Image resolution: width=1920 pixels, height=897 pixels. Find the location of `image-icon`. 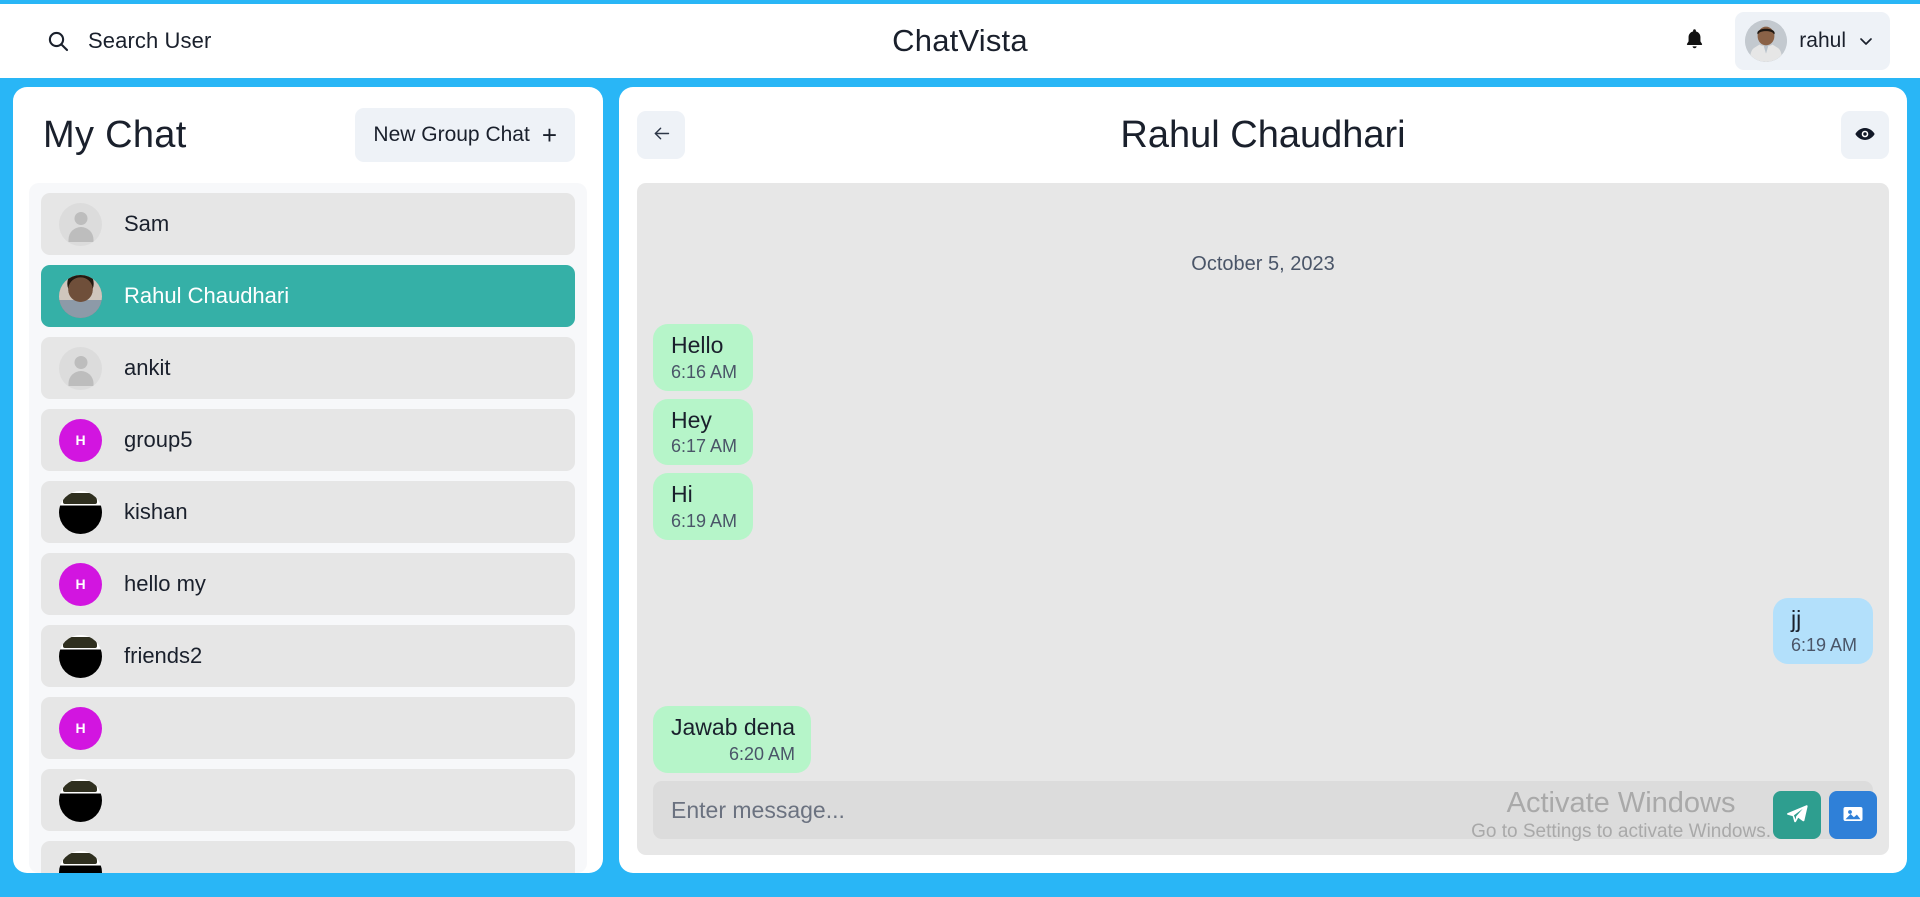

image-icon is located at coordinates (1853, 815).